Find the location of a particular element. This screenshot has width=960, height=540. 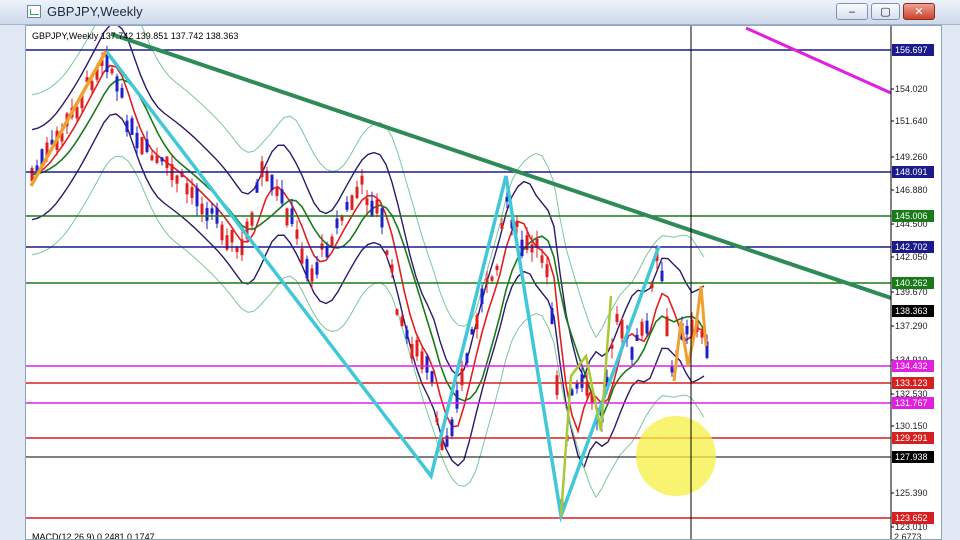

price-tick-label: 146.880 is located at coordinates (911, 190).